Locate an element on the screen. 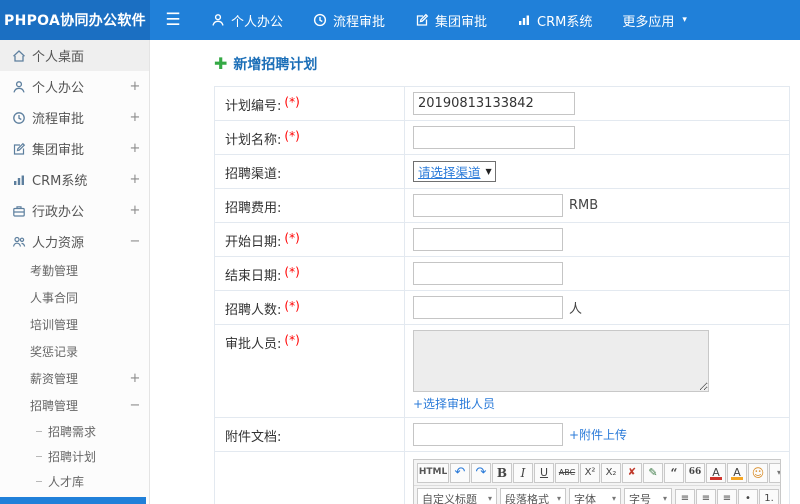 The image size is (800, 504). sidebar-item-talent-pool: 人才库 is located at coordinates (74, 481).